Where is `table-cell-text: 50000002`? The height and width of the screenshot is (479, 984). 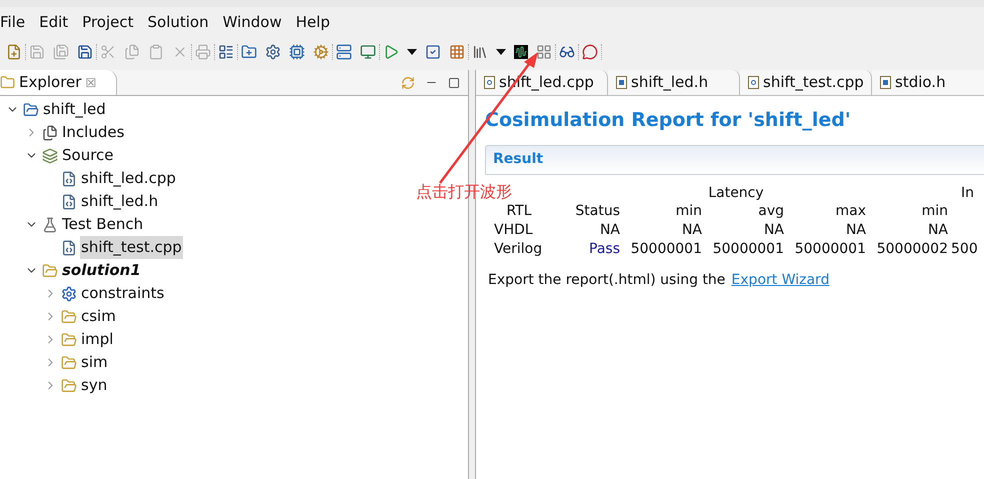
table-cell-text: 50000002 is located at coordinates (912, 249).